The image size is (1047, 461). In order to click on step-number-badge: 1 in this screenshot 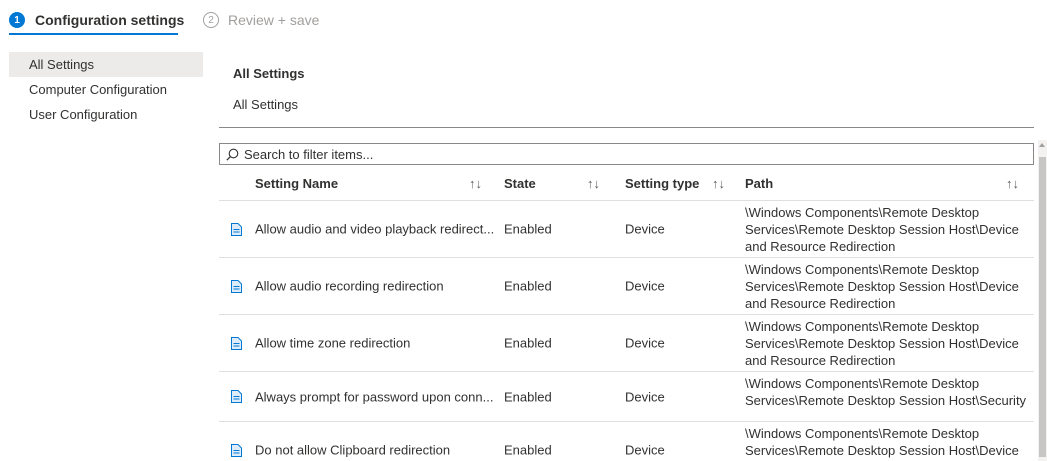, I will do `click(17, 20)`.